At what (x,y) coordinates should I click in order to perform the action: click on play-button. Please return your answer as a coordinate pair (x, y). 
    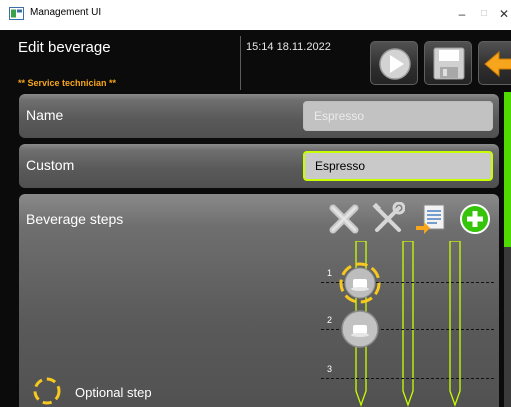
    Looking at the image, I should click on (394, 63).